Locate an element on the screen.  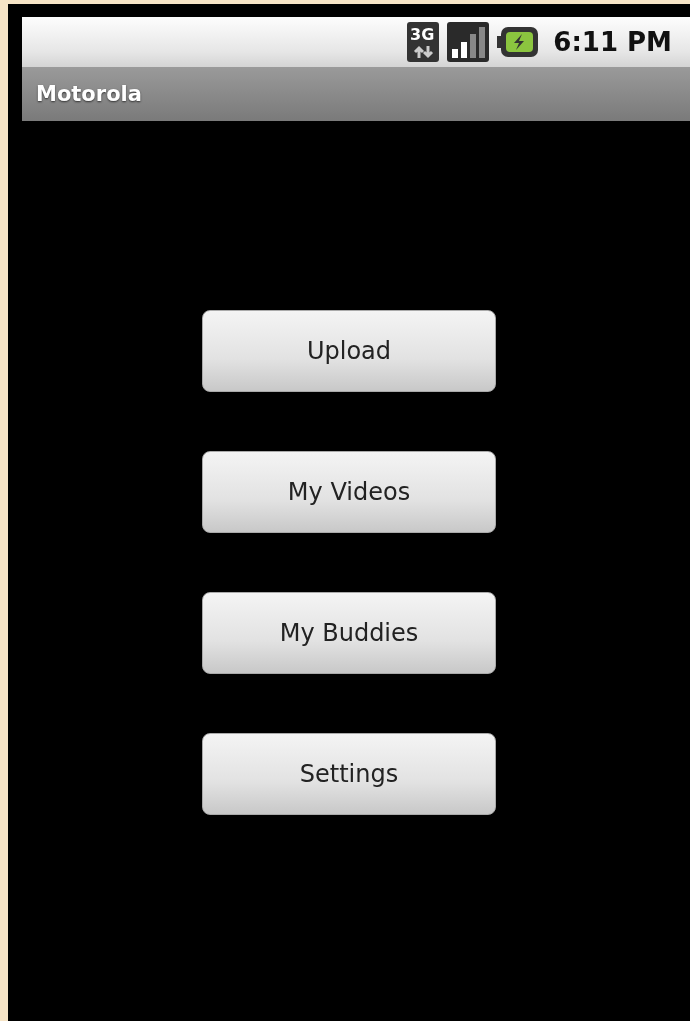
network-type: 3G is located at coordinates (422, 34).